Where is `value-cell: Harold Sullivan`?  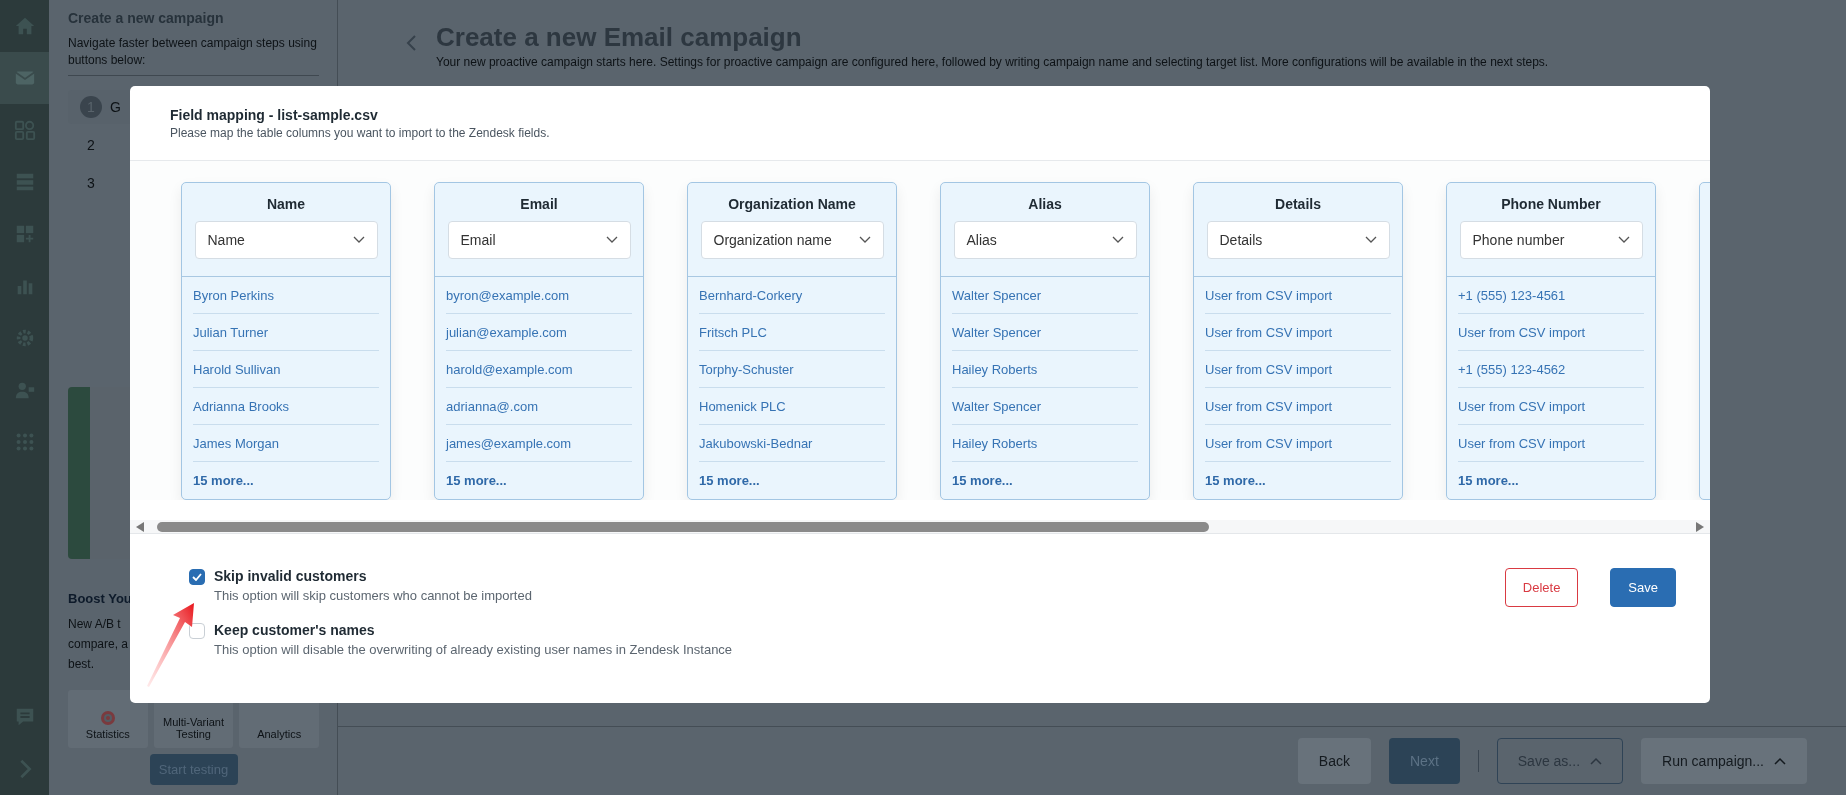
value-cell: Harold Sullivan is located at coordinates (286, 369).